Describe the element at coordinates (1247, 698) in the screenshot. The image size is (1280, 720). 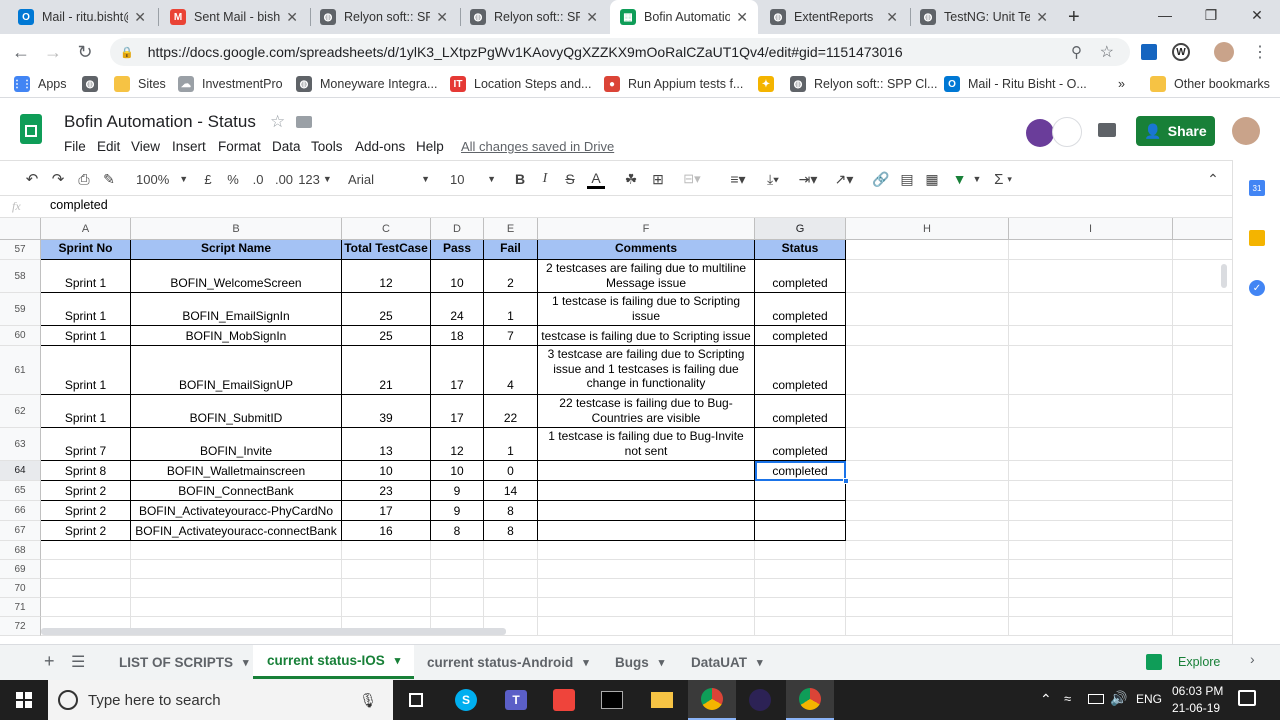
I see `notifications-icon` at that location.